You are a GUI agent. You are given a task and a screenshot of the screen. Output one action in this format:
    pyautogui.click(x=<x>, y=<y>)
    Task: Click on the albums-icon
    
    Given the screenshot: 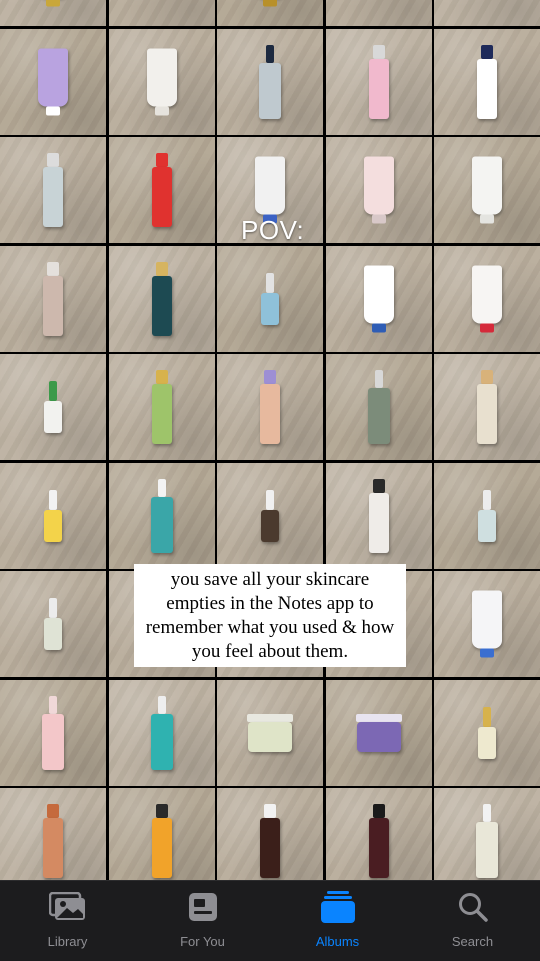 What is the action you would take?
    pyautogui.click(x=338, y=907)
    